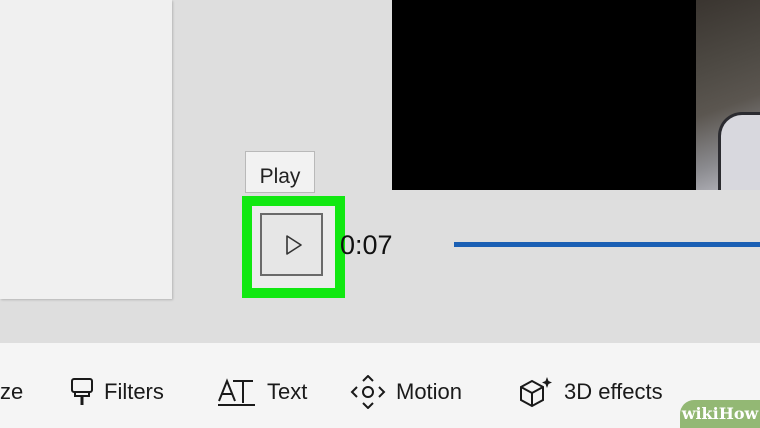 The height and width of the screenshot is (428, 760). I want to click on seek-bar, so click(607, 244).